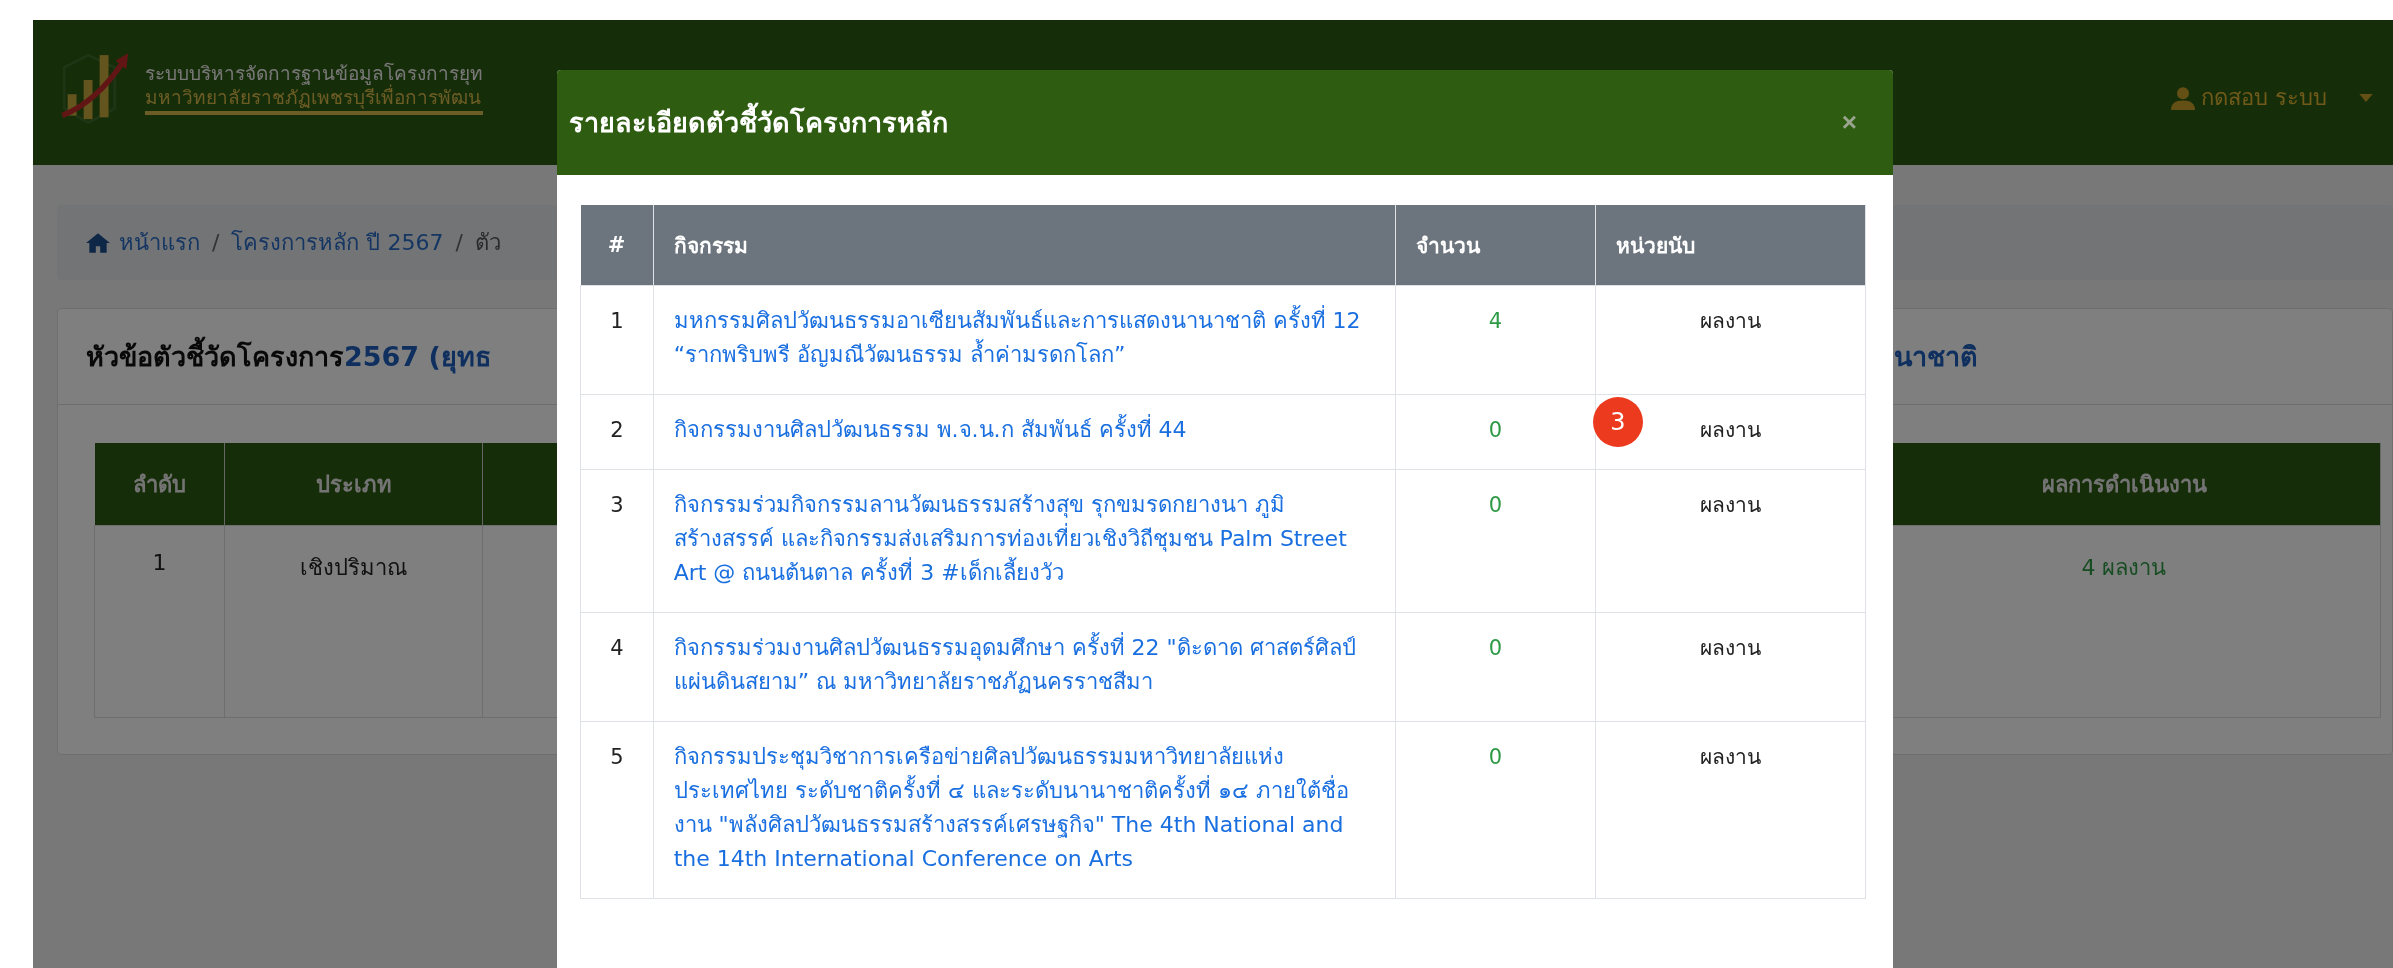 The image size is (2393, 968). Describe the element at coordinates (1024, 245) in the screenshot. I see `column-header: กิจกรรม` at that location.